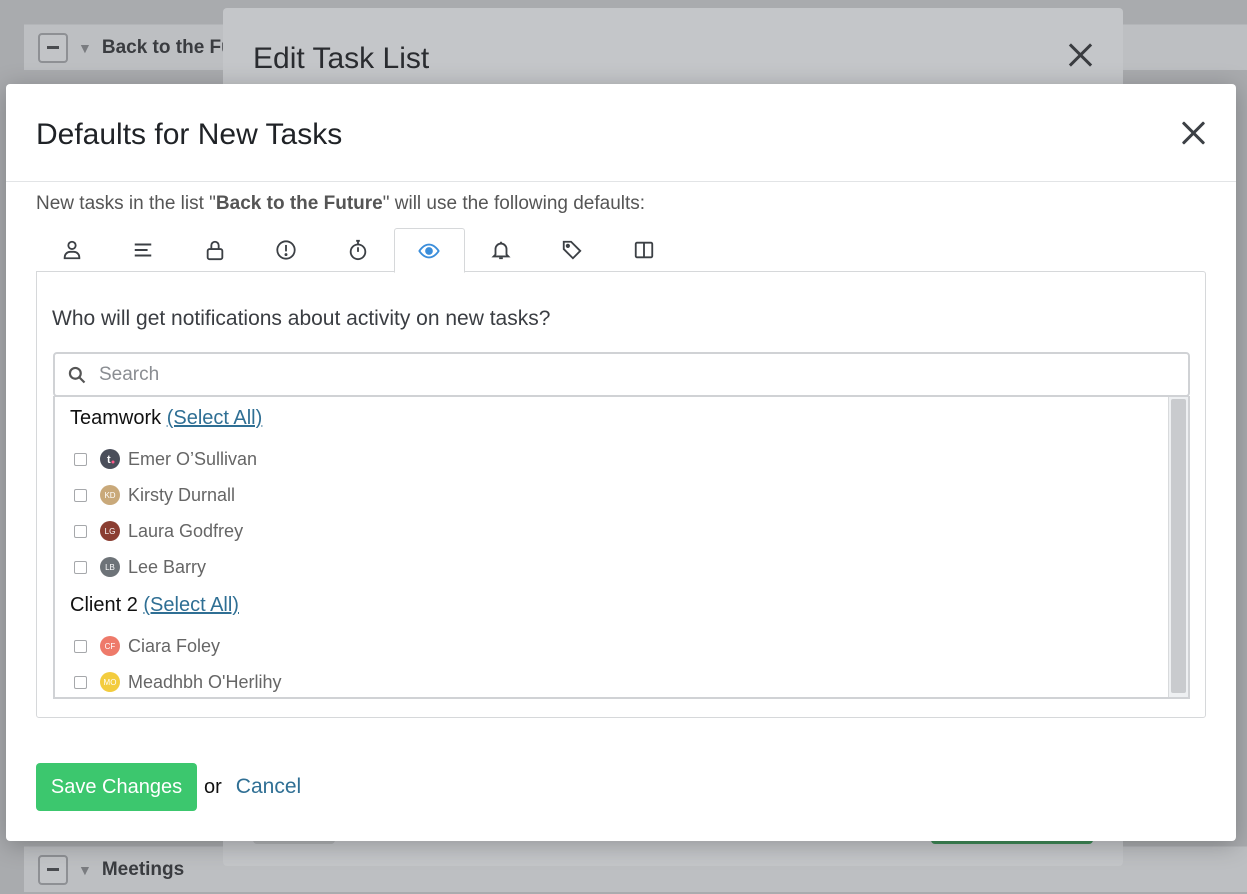 This screenshot has height=894, width=1247. What do you see at coordinates (341, 58) in the screenshot?
I see `bg-modal-title: Edit Task List` at bounding box center [341, 58].